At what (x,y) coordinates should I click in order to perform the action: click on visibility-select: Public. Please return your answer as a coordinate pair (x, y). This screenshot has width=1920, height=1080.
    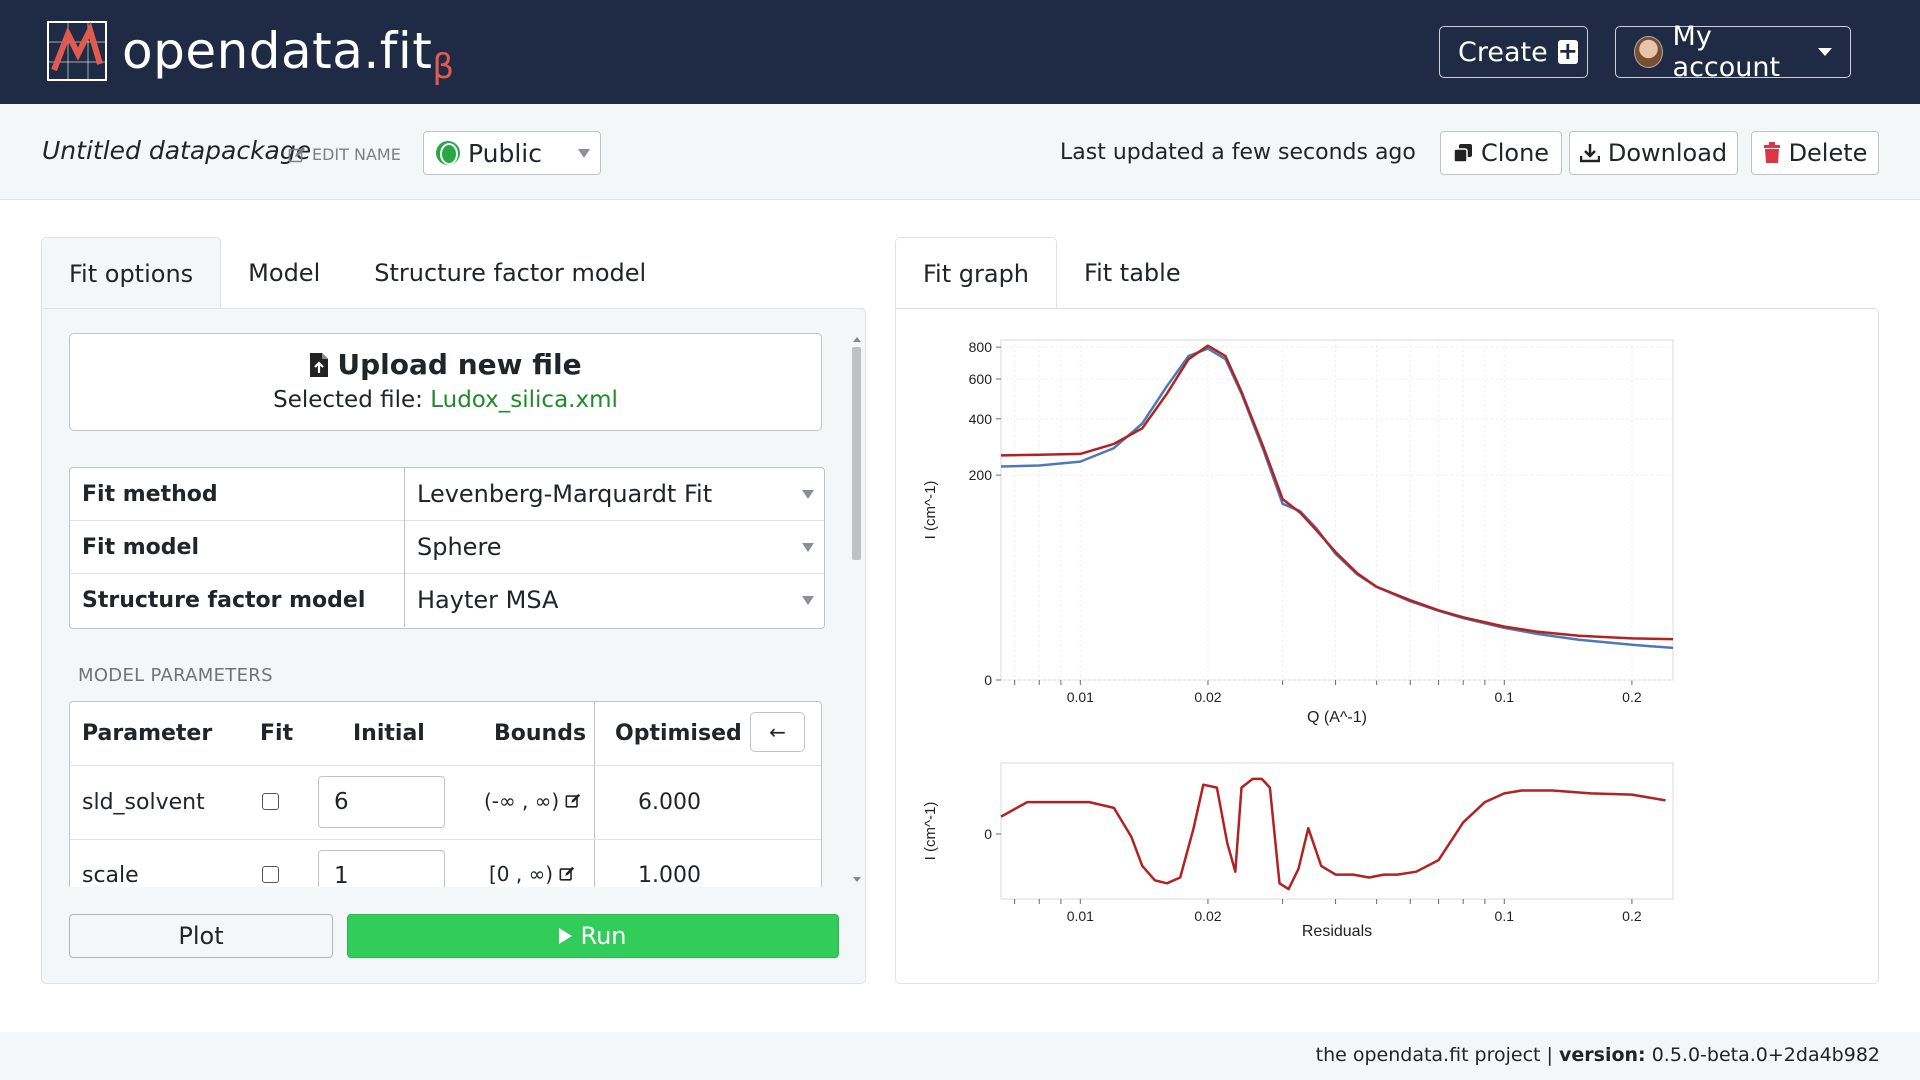
    Looking at the image, I should click on (512, 153).